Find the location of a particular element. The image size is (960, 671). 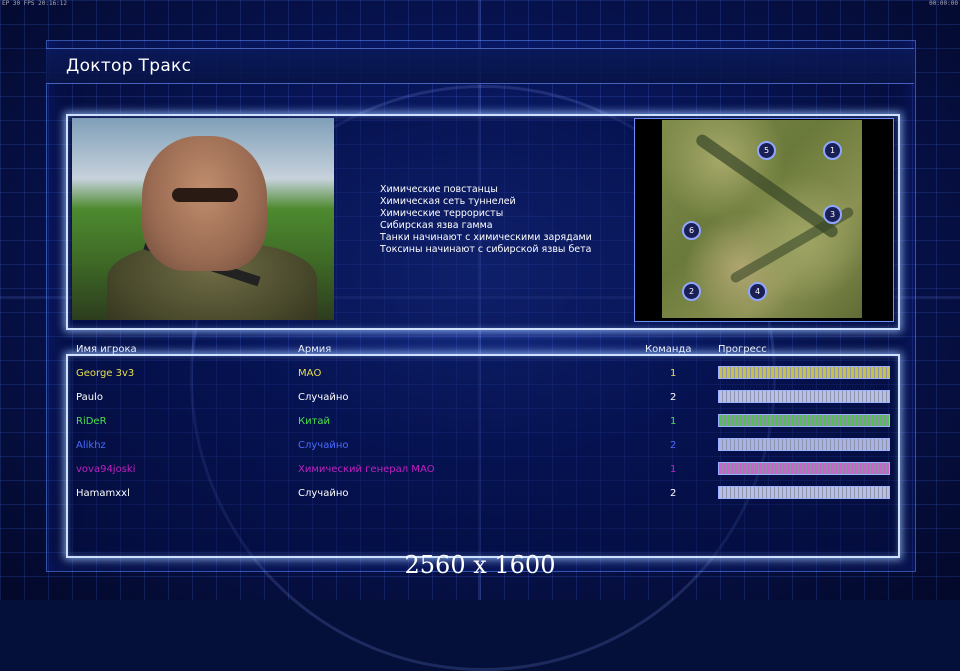

player-row: vova94joski Химический генерал МАО 1 is located at coordinates (480, 475).